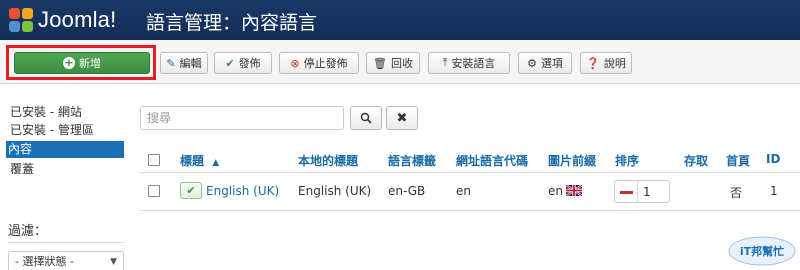 This screenshot has width=800, height=270. What do you see at coordinates (647, 192) in the screenshot?
I see `ordering-value: 1` at bounding box center [647, 192].